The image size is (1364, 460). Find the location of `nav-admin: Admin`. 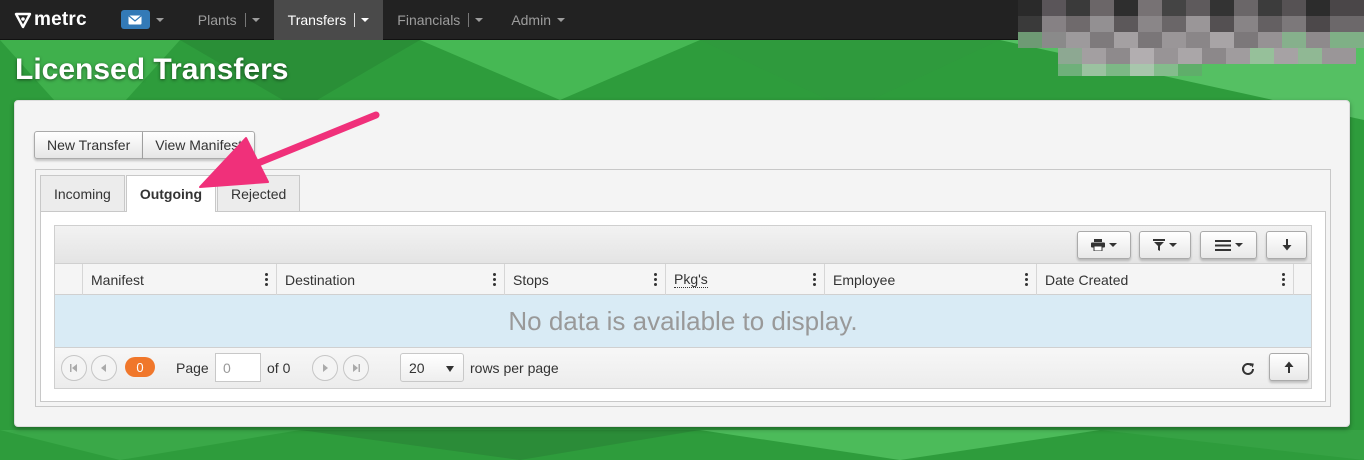

nav-admin: Admin is located at coordinates (538, 20).